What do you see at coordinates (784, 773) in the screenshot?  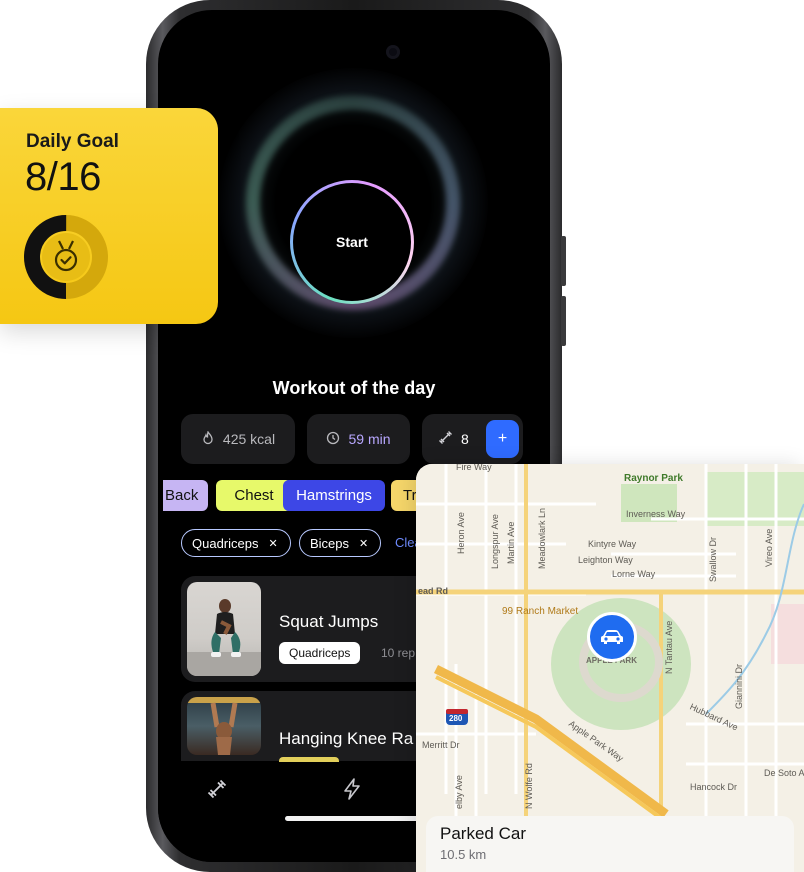 I see `street-label: De Soto Ave` at bounding box center [784, 773].